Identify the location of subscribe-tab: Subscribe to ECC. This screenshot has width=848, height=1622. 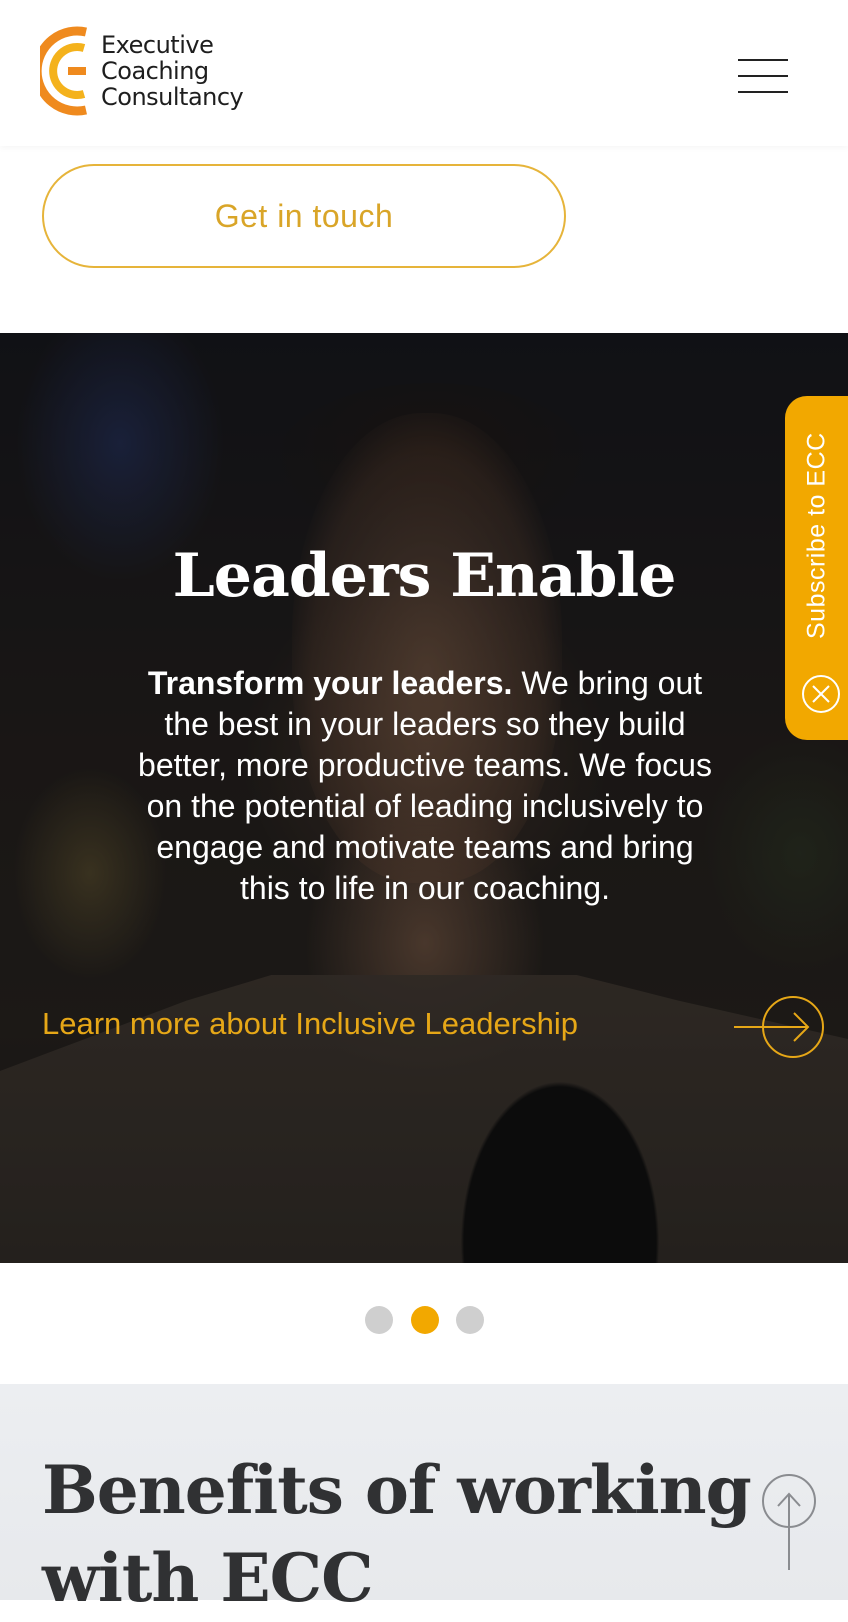
(816, 568).